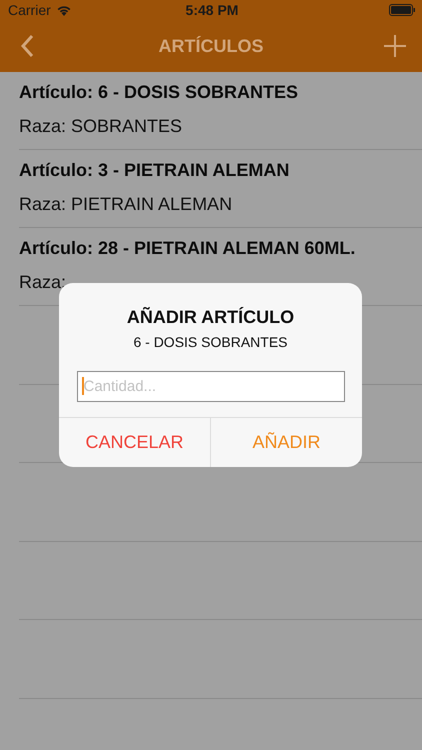 This screenshot has height=750, width=422. I want to click on article-title: Artículo: 28 - PIETRAIN ALEMAN 60ML., so click(187, 248).